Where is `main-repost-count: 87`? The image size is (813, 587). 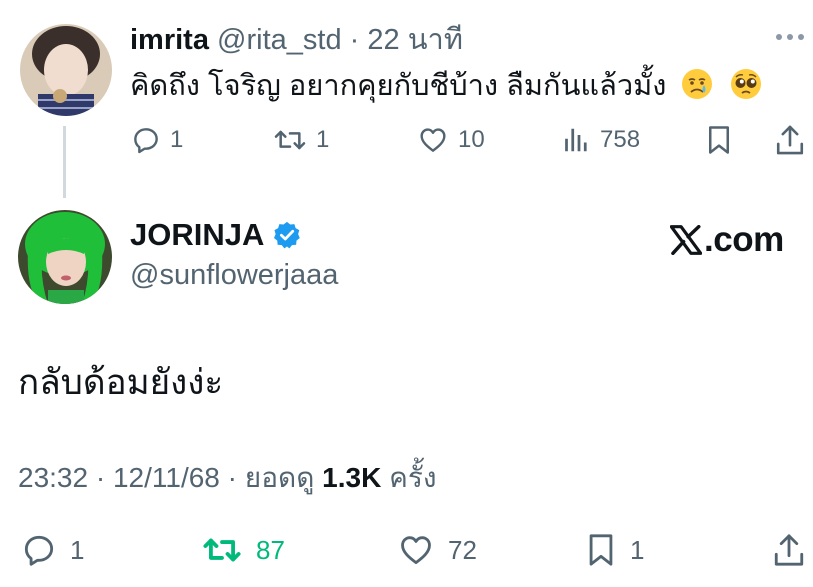
main-repost-count: 87 is located at coordinates (270, 549).